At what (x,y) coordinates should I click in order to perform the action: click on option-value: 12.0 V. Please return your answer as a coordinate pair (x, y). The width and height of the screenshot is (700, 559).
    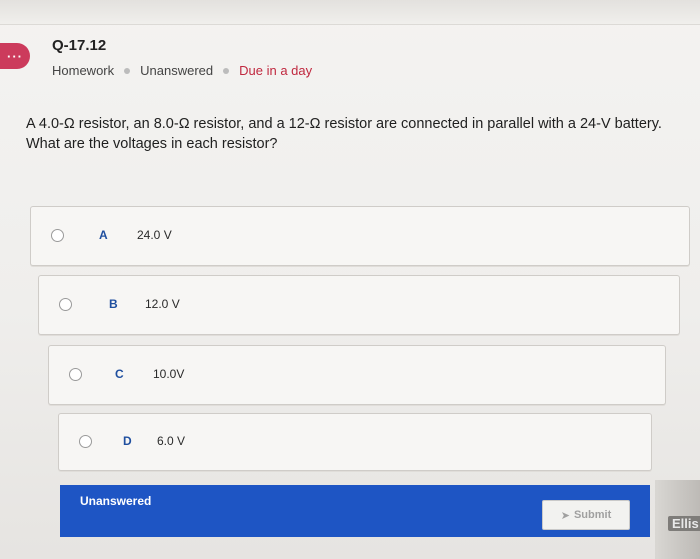
    Looking at the image, I should click on (162, 304).